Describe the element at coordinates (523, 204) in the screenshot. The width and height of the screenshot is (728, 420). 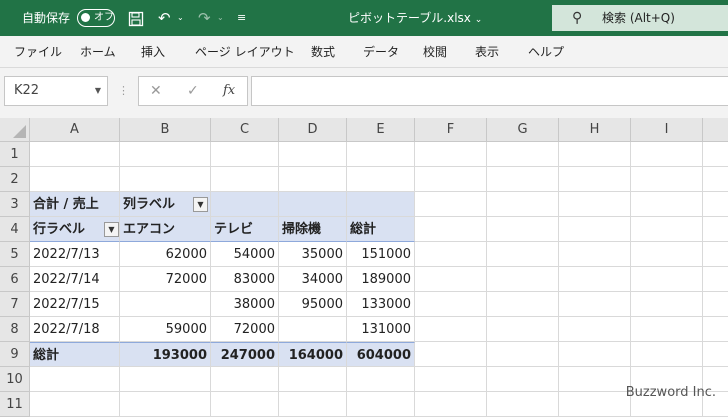
I see `cell-g3` at that location.